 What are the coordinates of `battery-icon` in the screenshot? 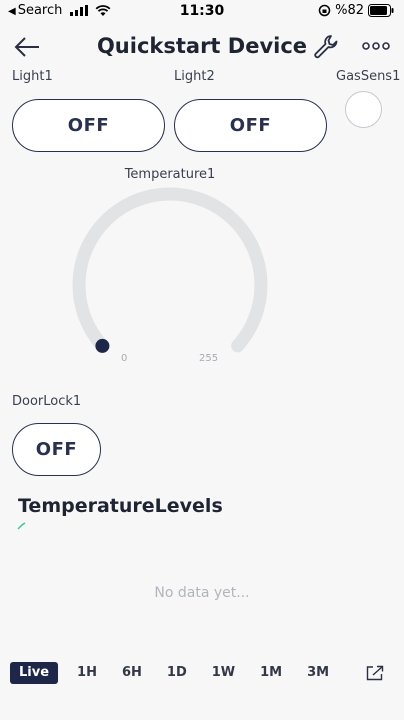 It's located at (381, 10).